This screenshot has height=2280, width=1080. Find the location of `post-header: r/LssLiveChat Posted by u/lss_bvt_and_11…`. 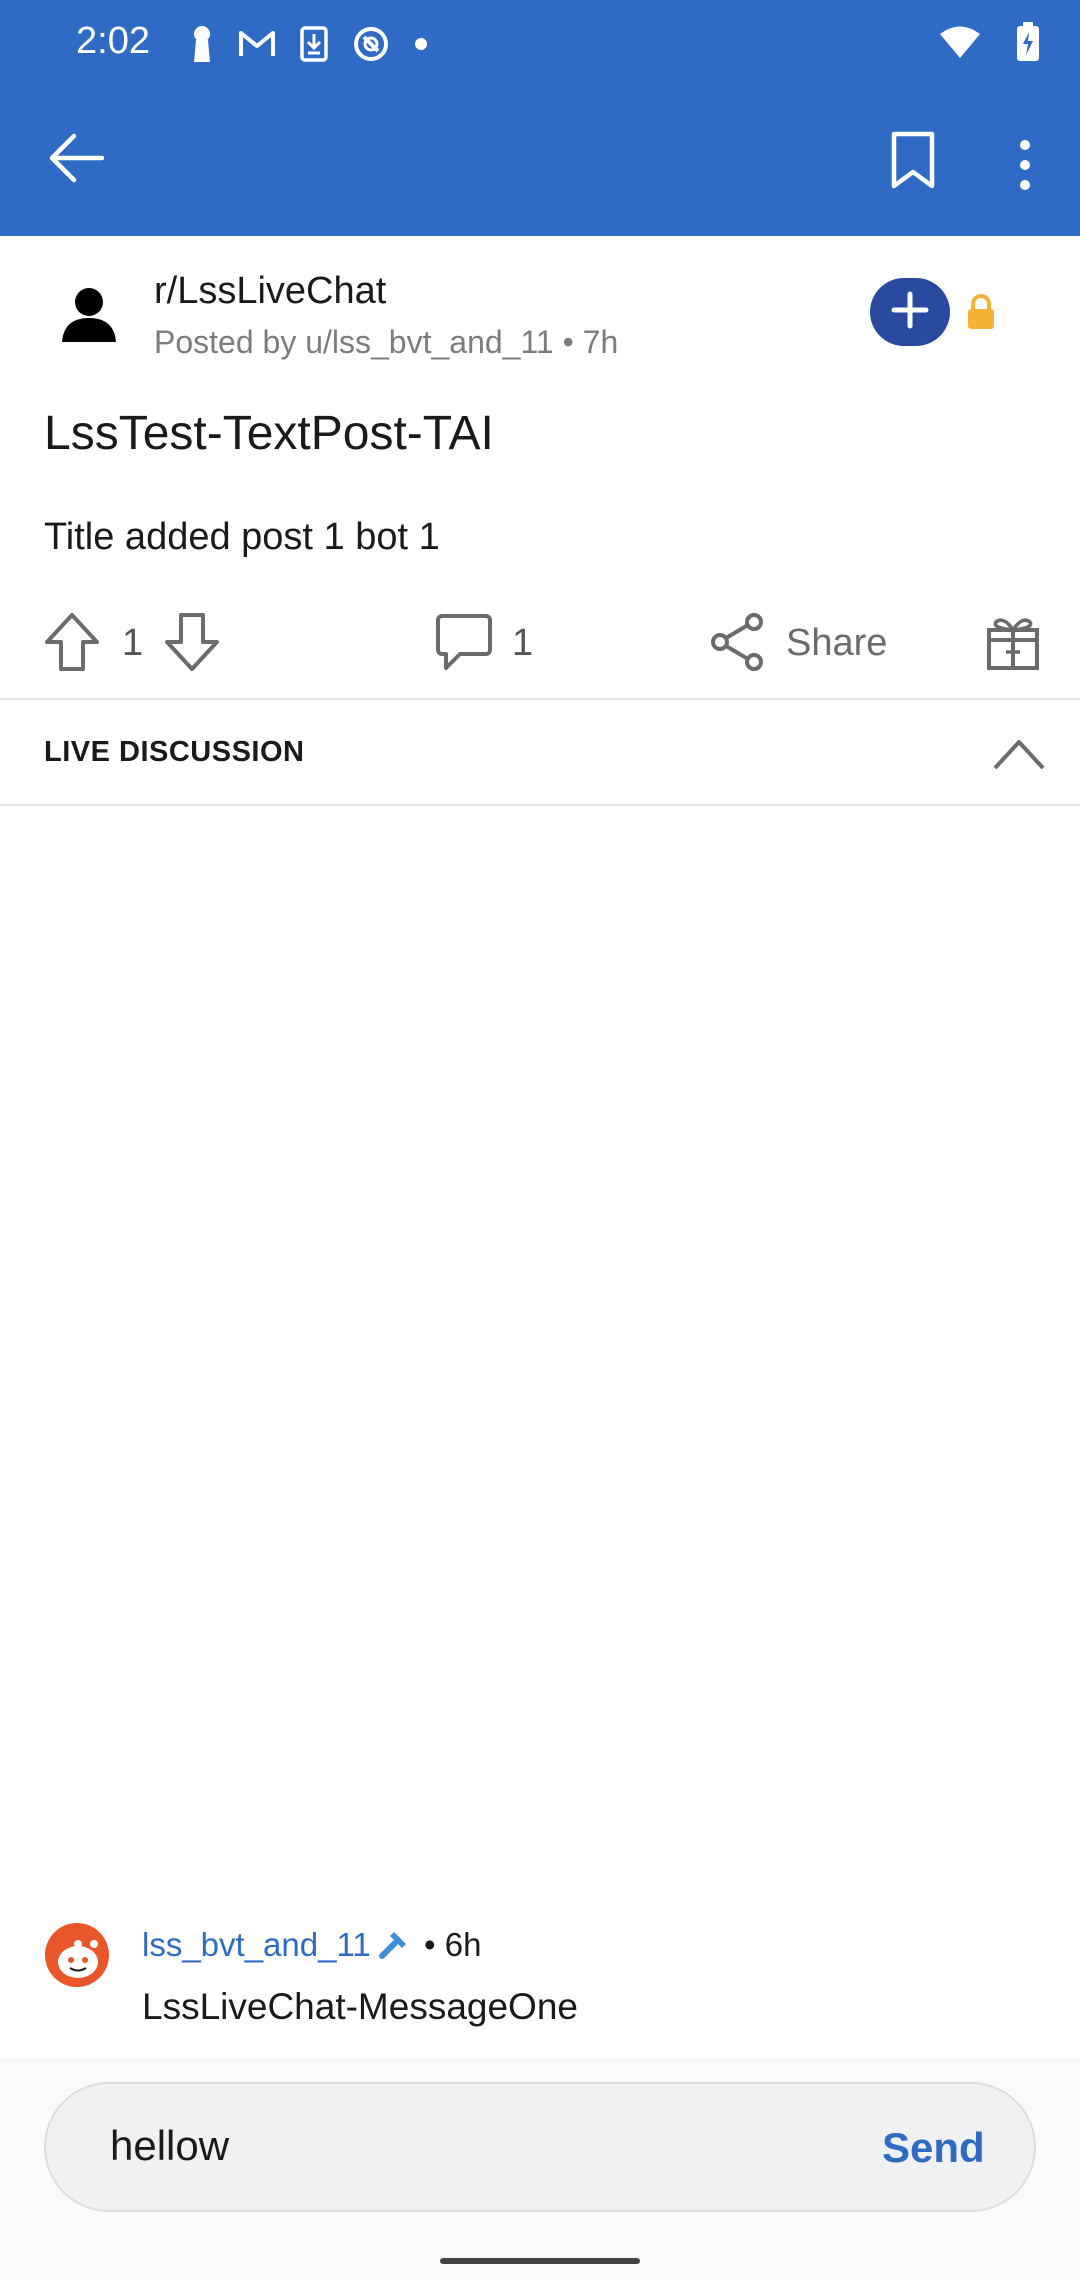

post-header: r/LssLiveChat Posted by u/lss_bvt_and_11… is located at coordinates (540, 316).